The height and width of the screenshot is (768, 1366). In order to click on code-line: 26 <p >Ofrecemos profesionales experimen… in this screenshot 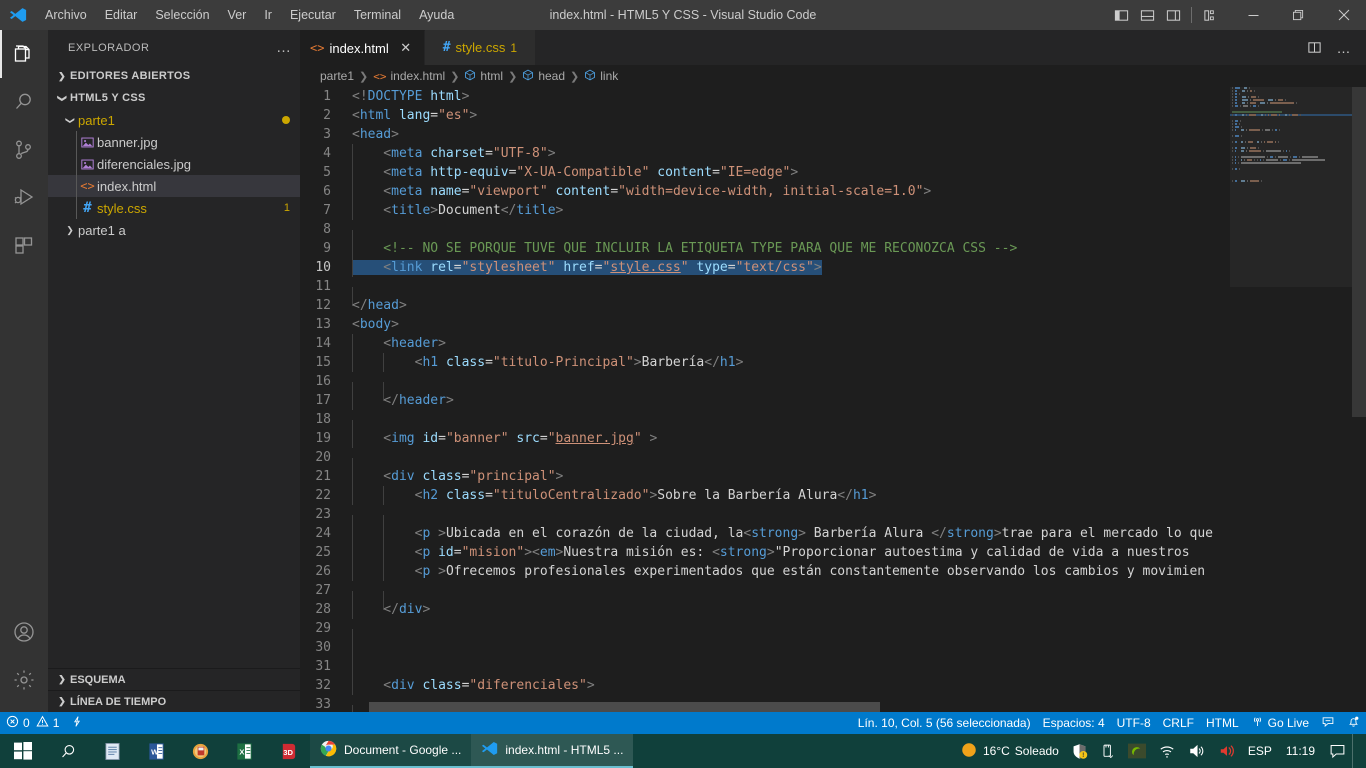, I will do `click(833, 571)`.